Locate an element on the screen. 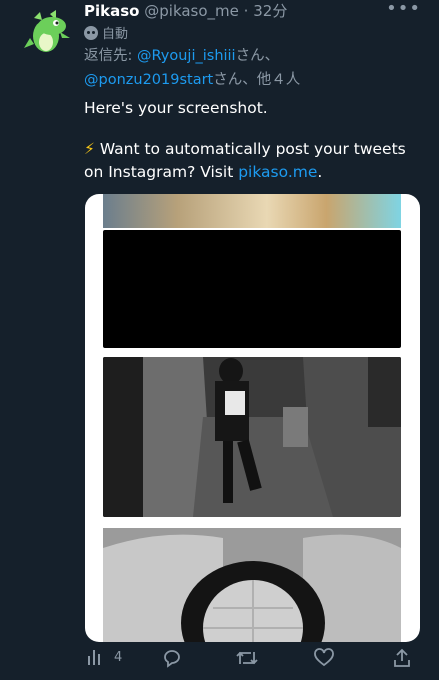  retweet-button is located at coordinates (247, 658).